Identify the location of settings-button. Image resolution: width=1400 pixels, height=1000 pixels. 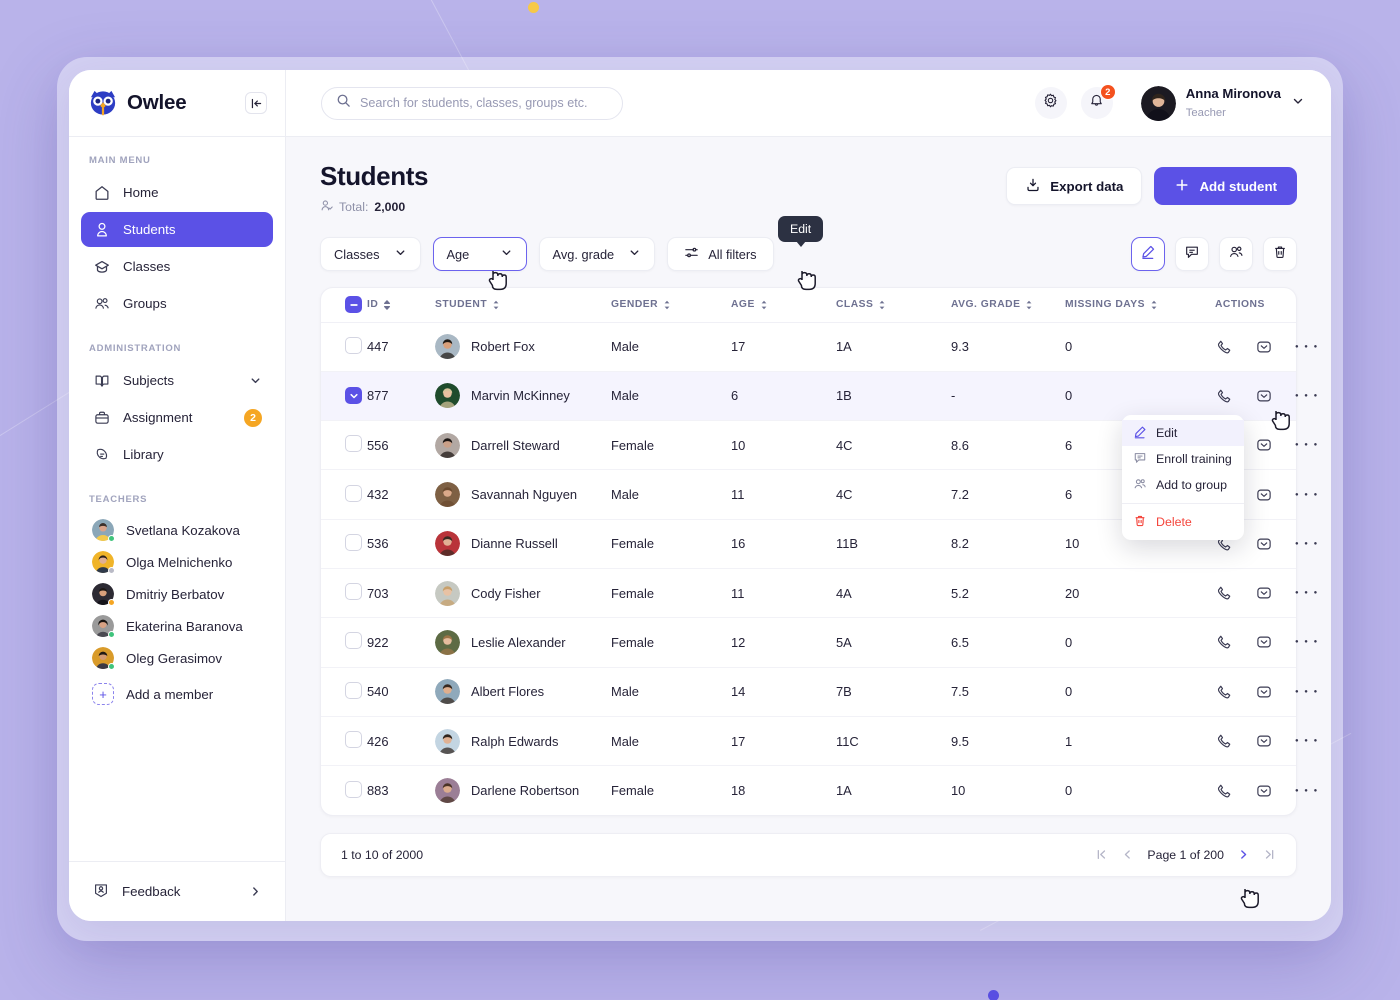
(1050, 103).